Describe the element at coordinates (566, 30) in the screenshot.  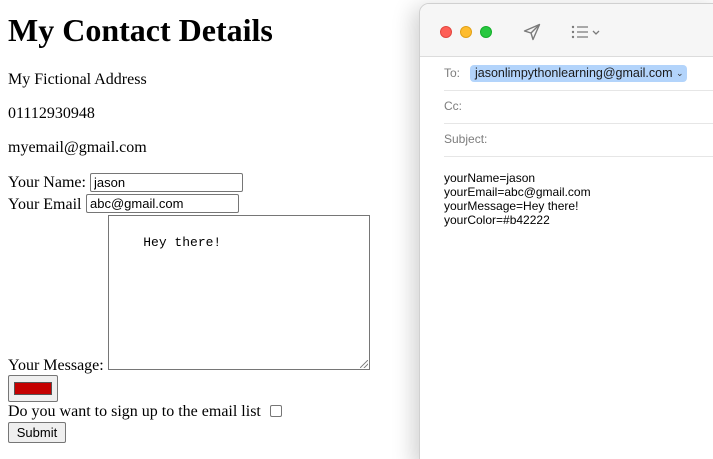
I see `mail-toolbar` at that location.